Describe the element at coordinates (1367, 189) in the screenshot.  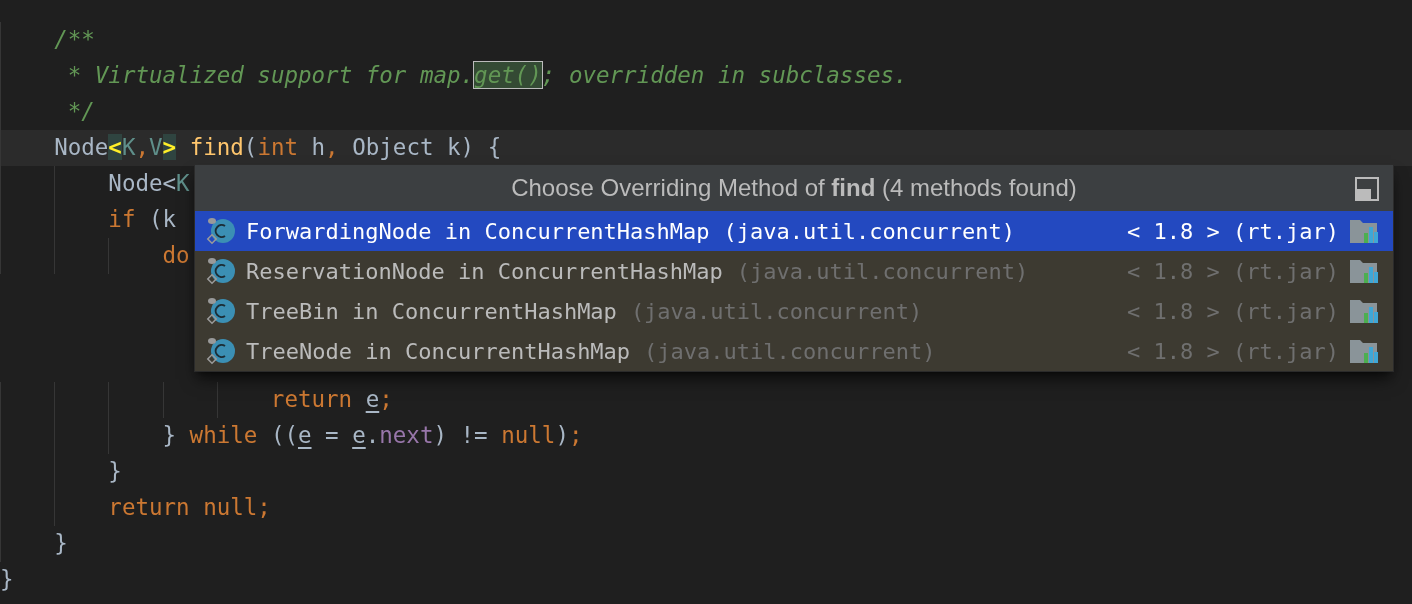
I see `pin-button` at that location.